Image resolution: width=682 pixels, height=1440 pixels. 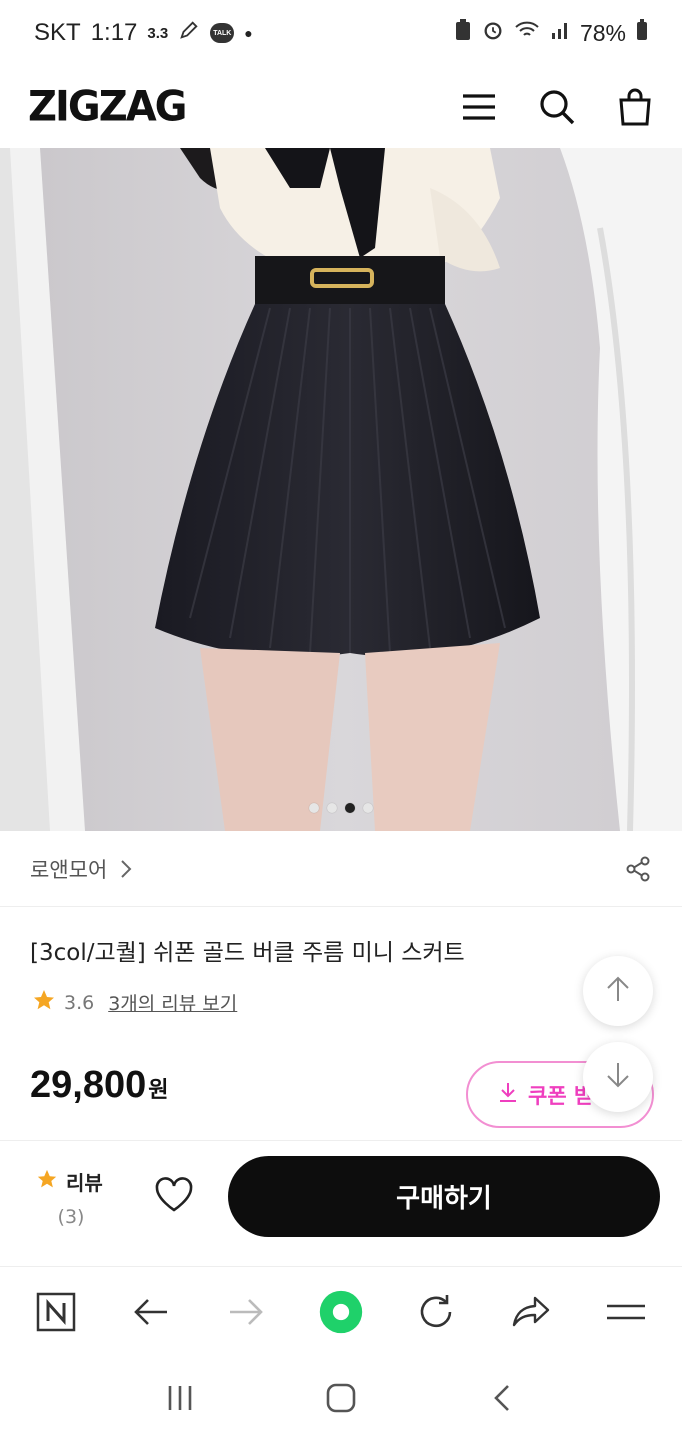 What do you see at coordinates (502, 1398) in the screenshot?
I see `system-back-icon` at bounding box center [502, 1398].